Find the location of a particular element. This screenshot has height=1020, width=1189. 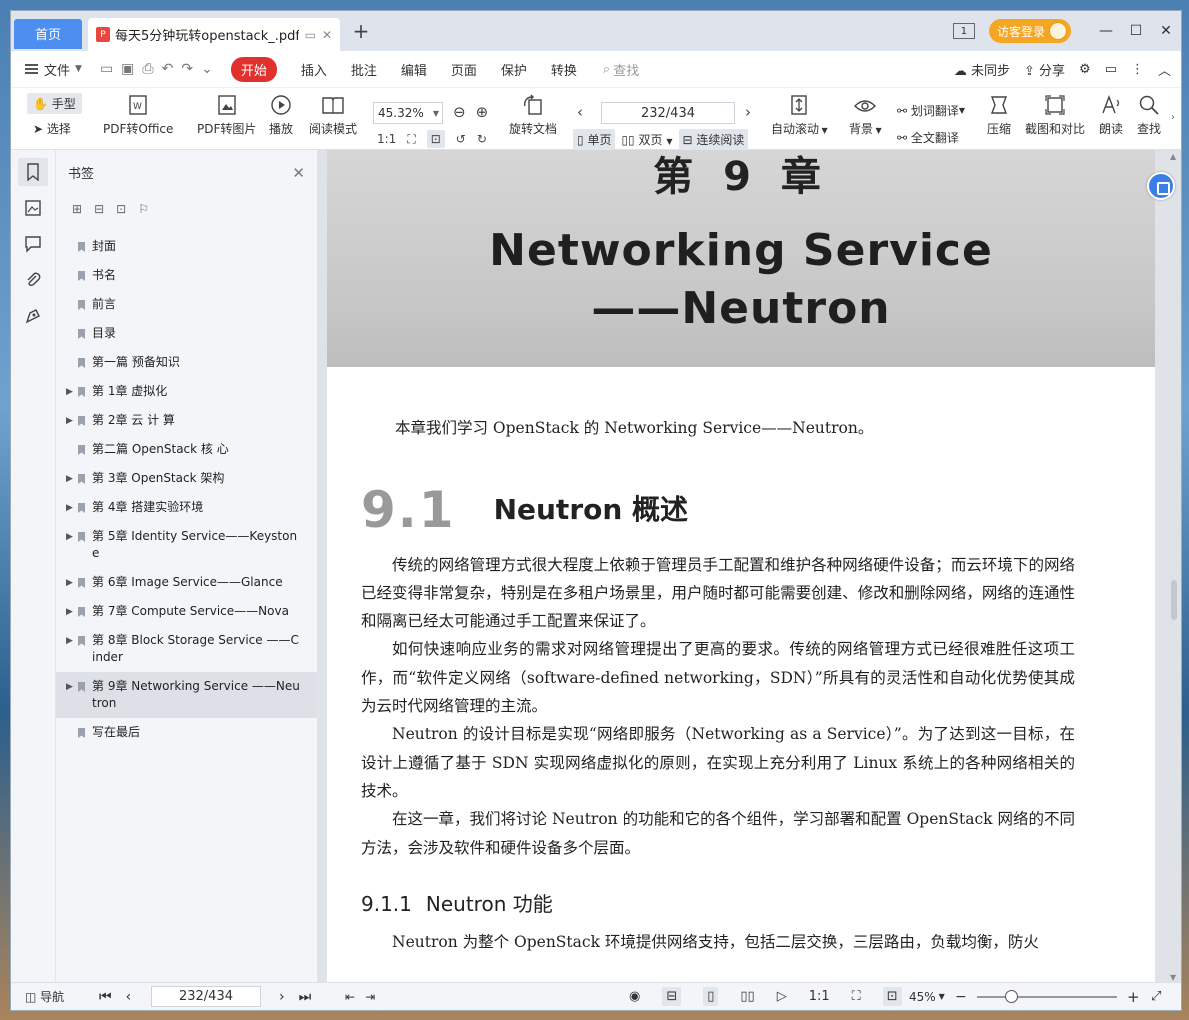

bookmark-item: ▶ 第 5章 Identity Service——Keystone is located at coordinates (186, 545).